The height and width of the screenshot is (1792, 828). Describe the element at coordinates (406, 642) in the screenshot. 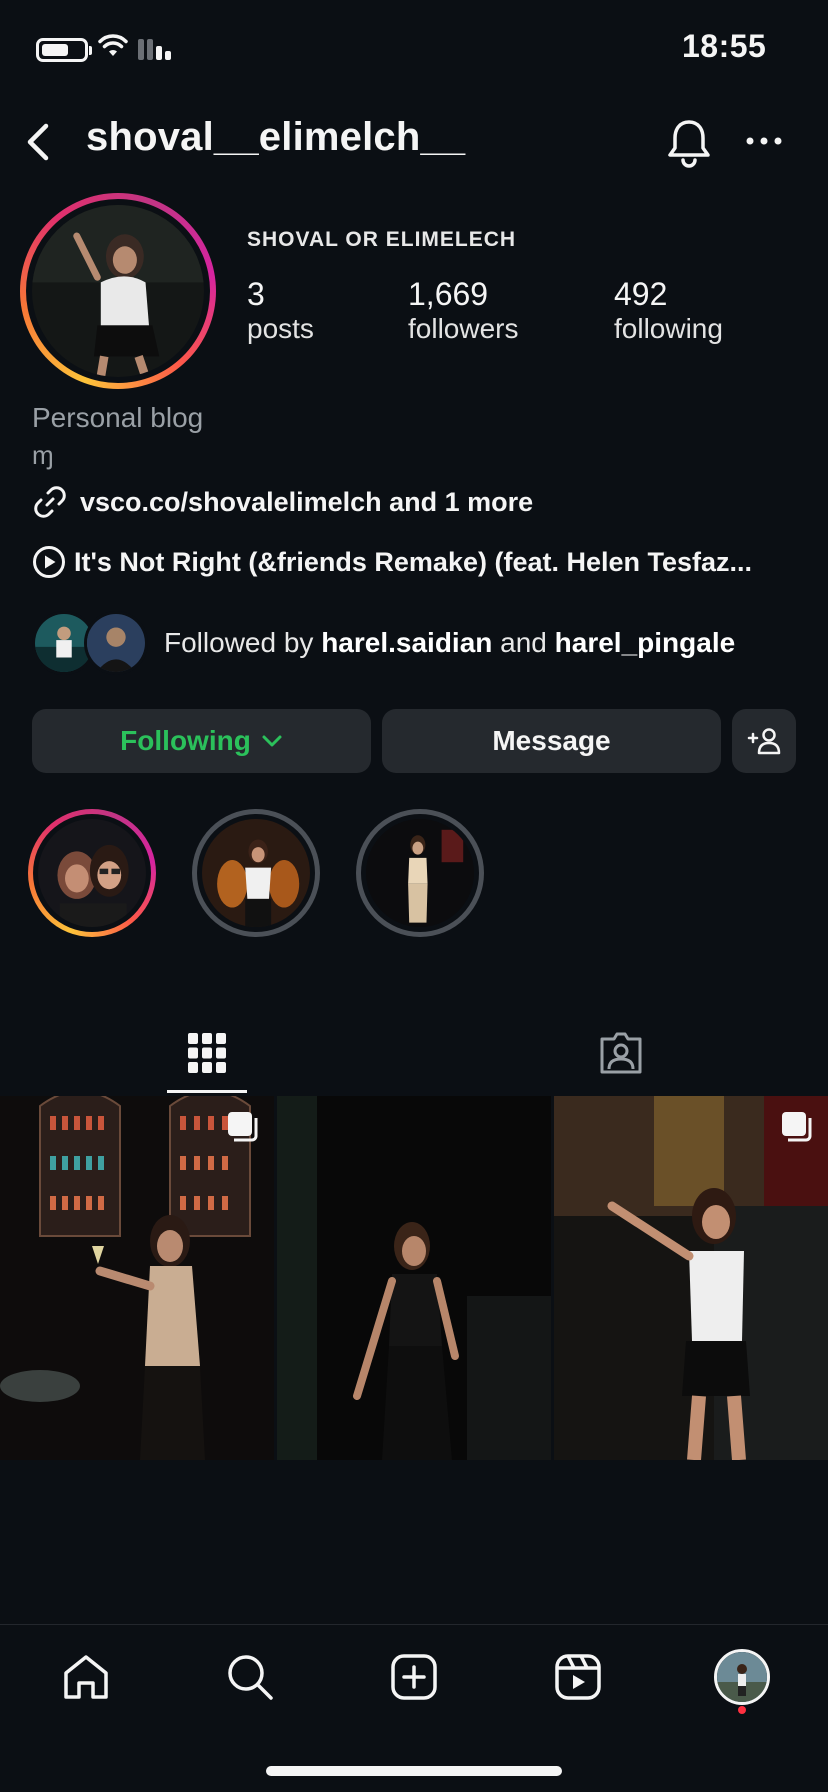

I see `mutual-follower-link: harel.saidian` at that location.